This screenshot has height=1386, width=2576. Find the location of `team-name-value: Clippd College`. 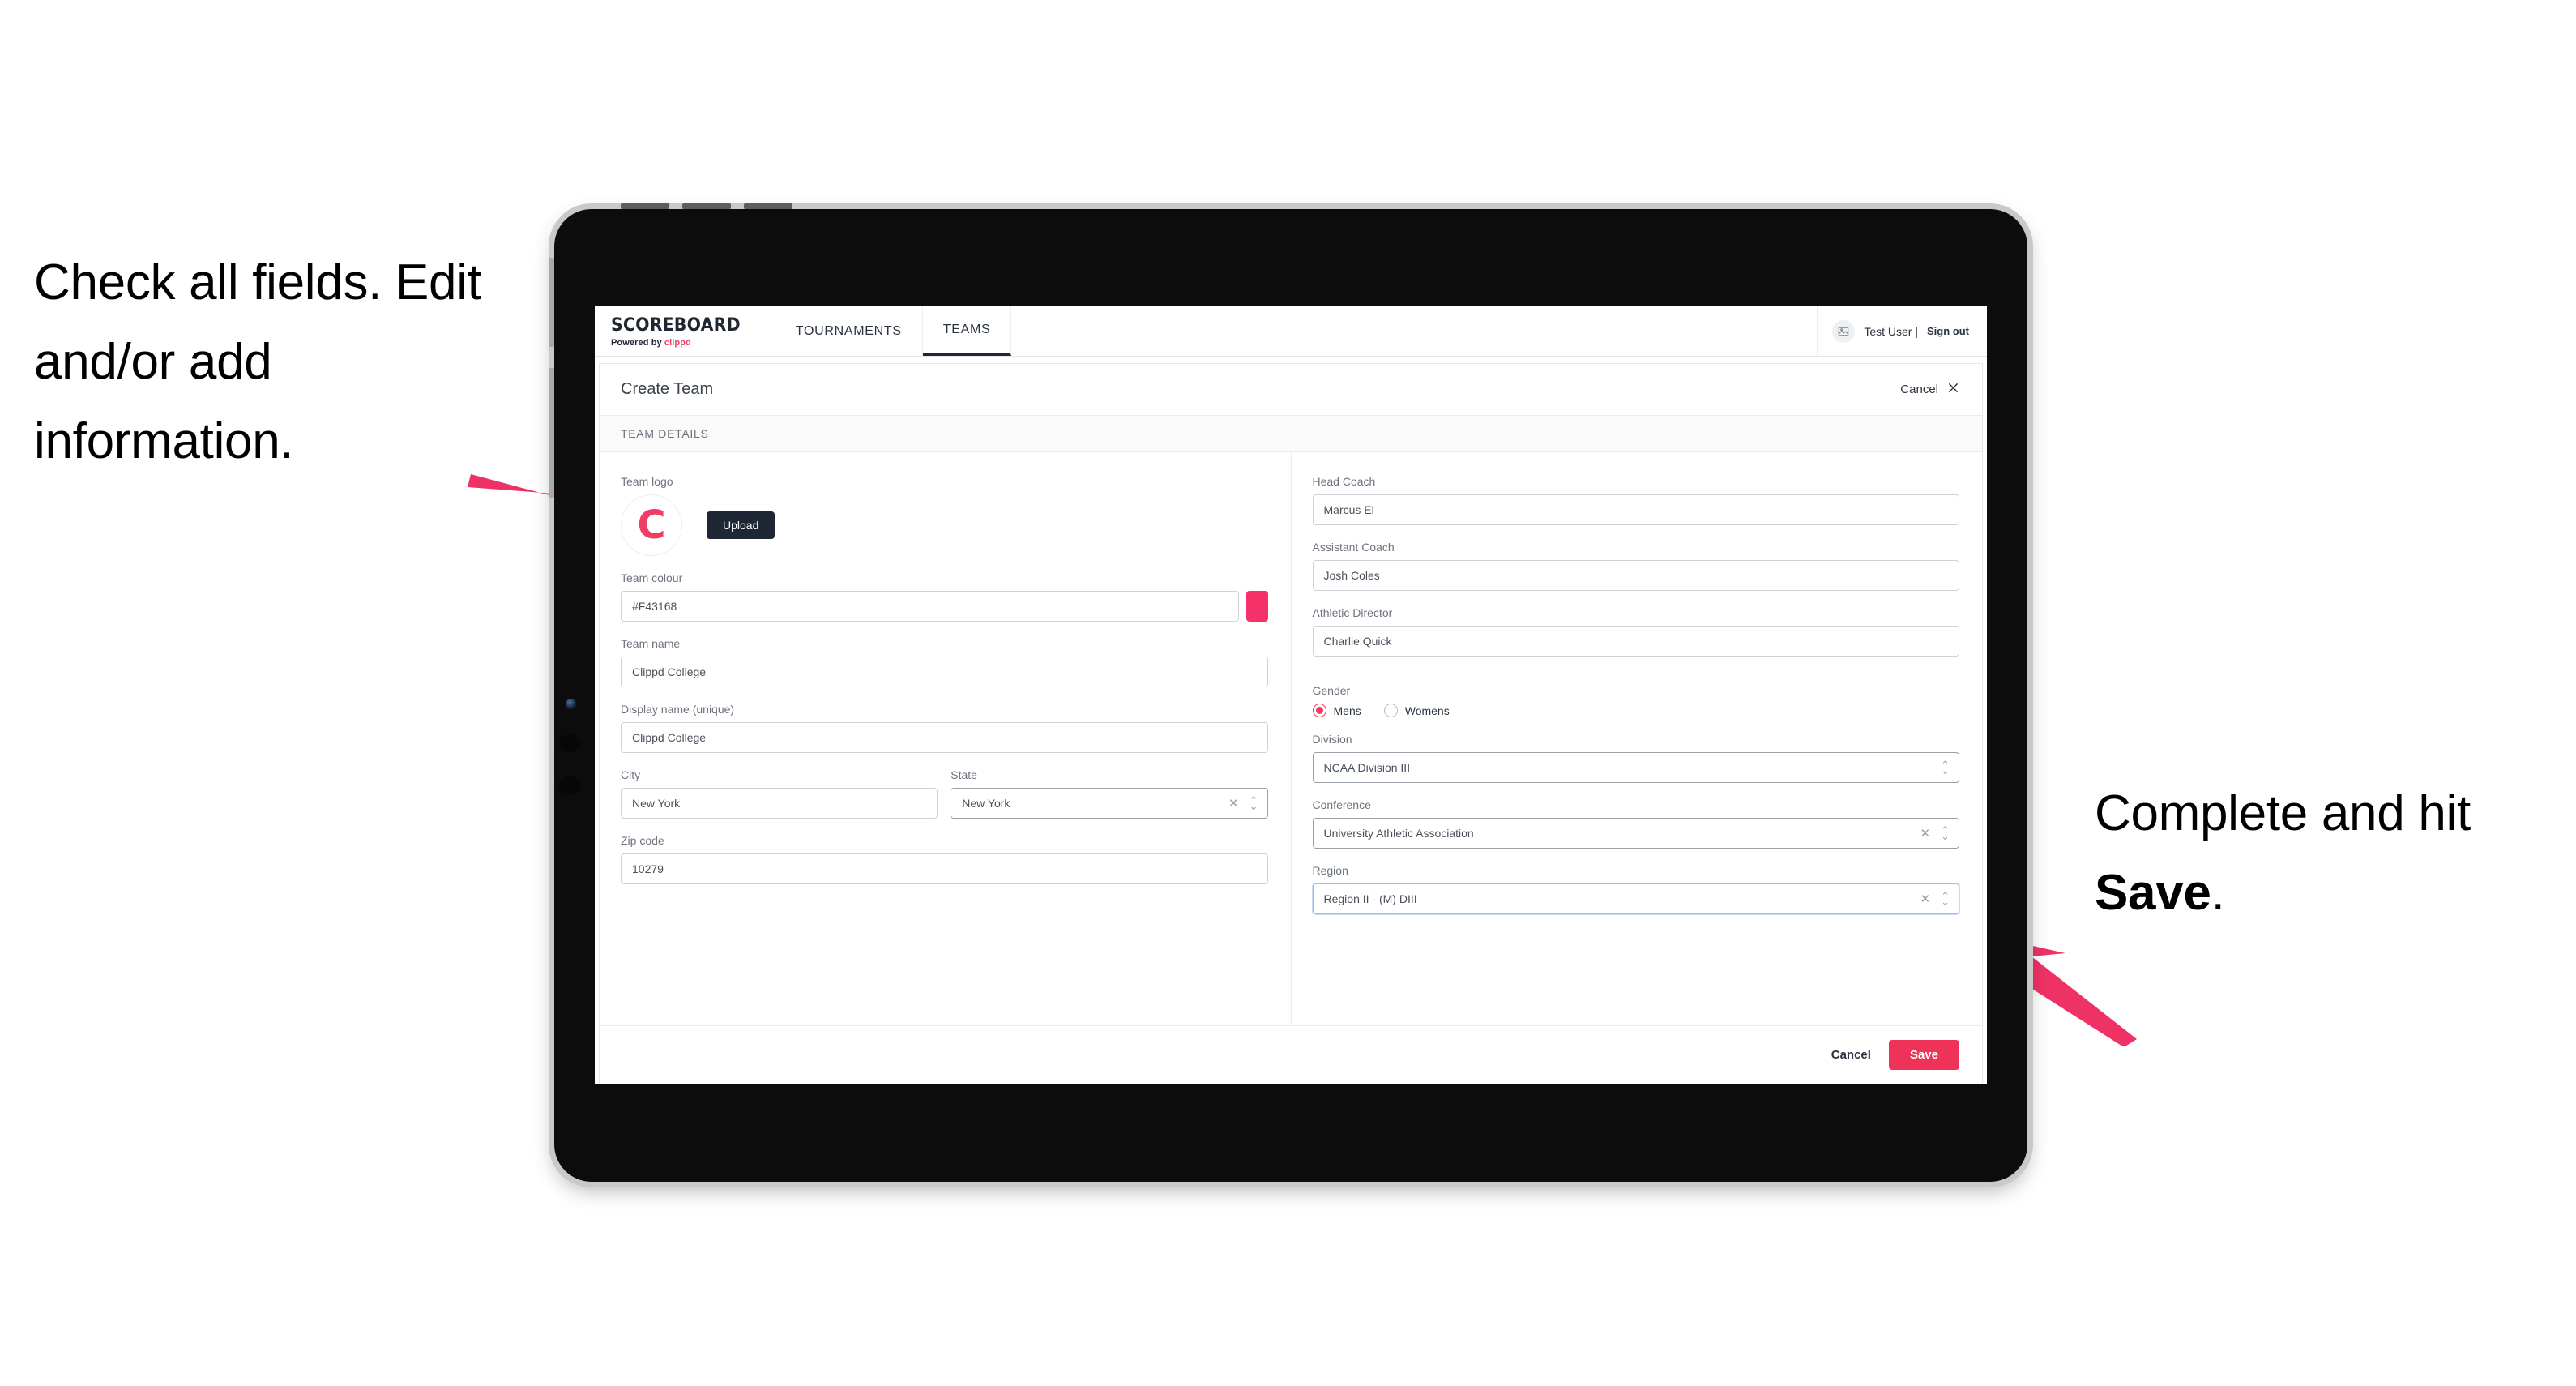

team-name-value: Clippd College is located at coordinates (669, 671).